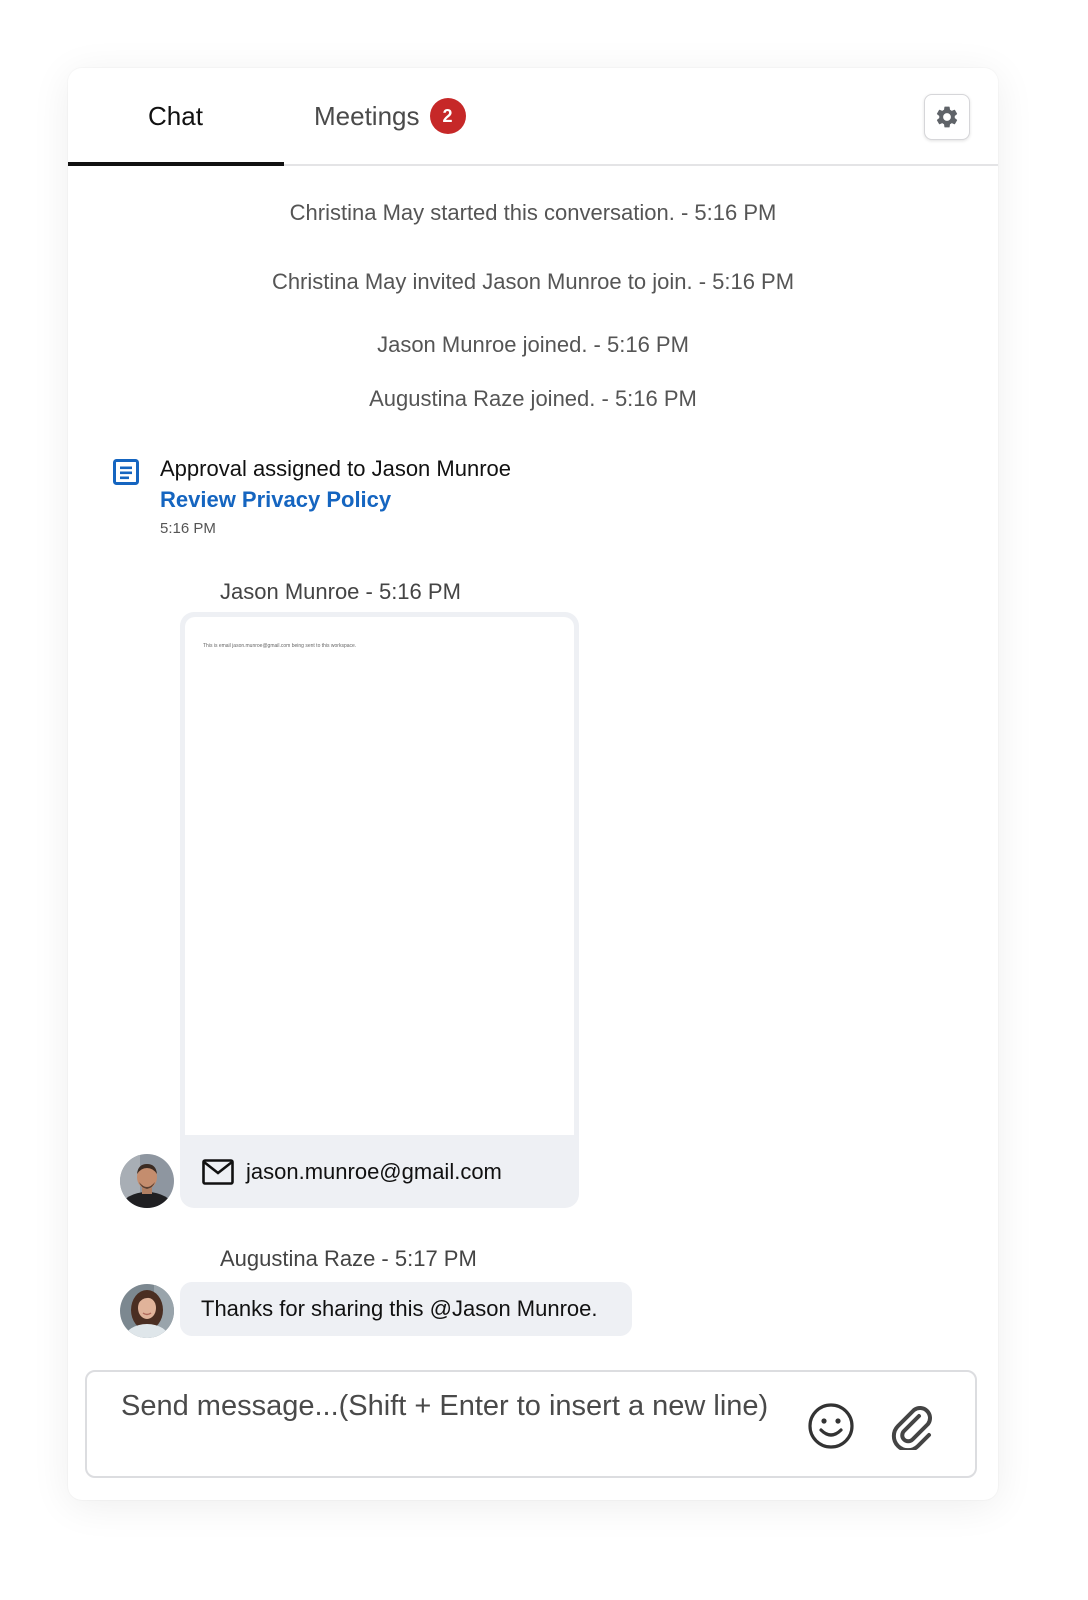  What do you see at coordinates (533, 398) in the screenshot?
I see `system-event: Augustina Raze joined. - 5:16 PM` at bounding box center [533, 398].